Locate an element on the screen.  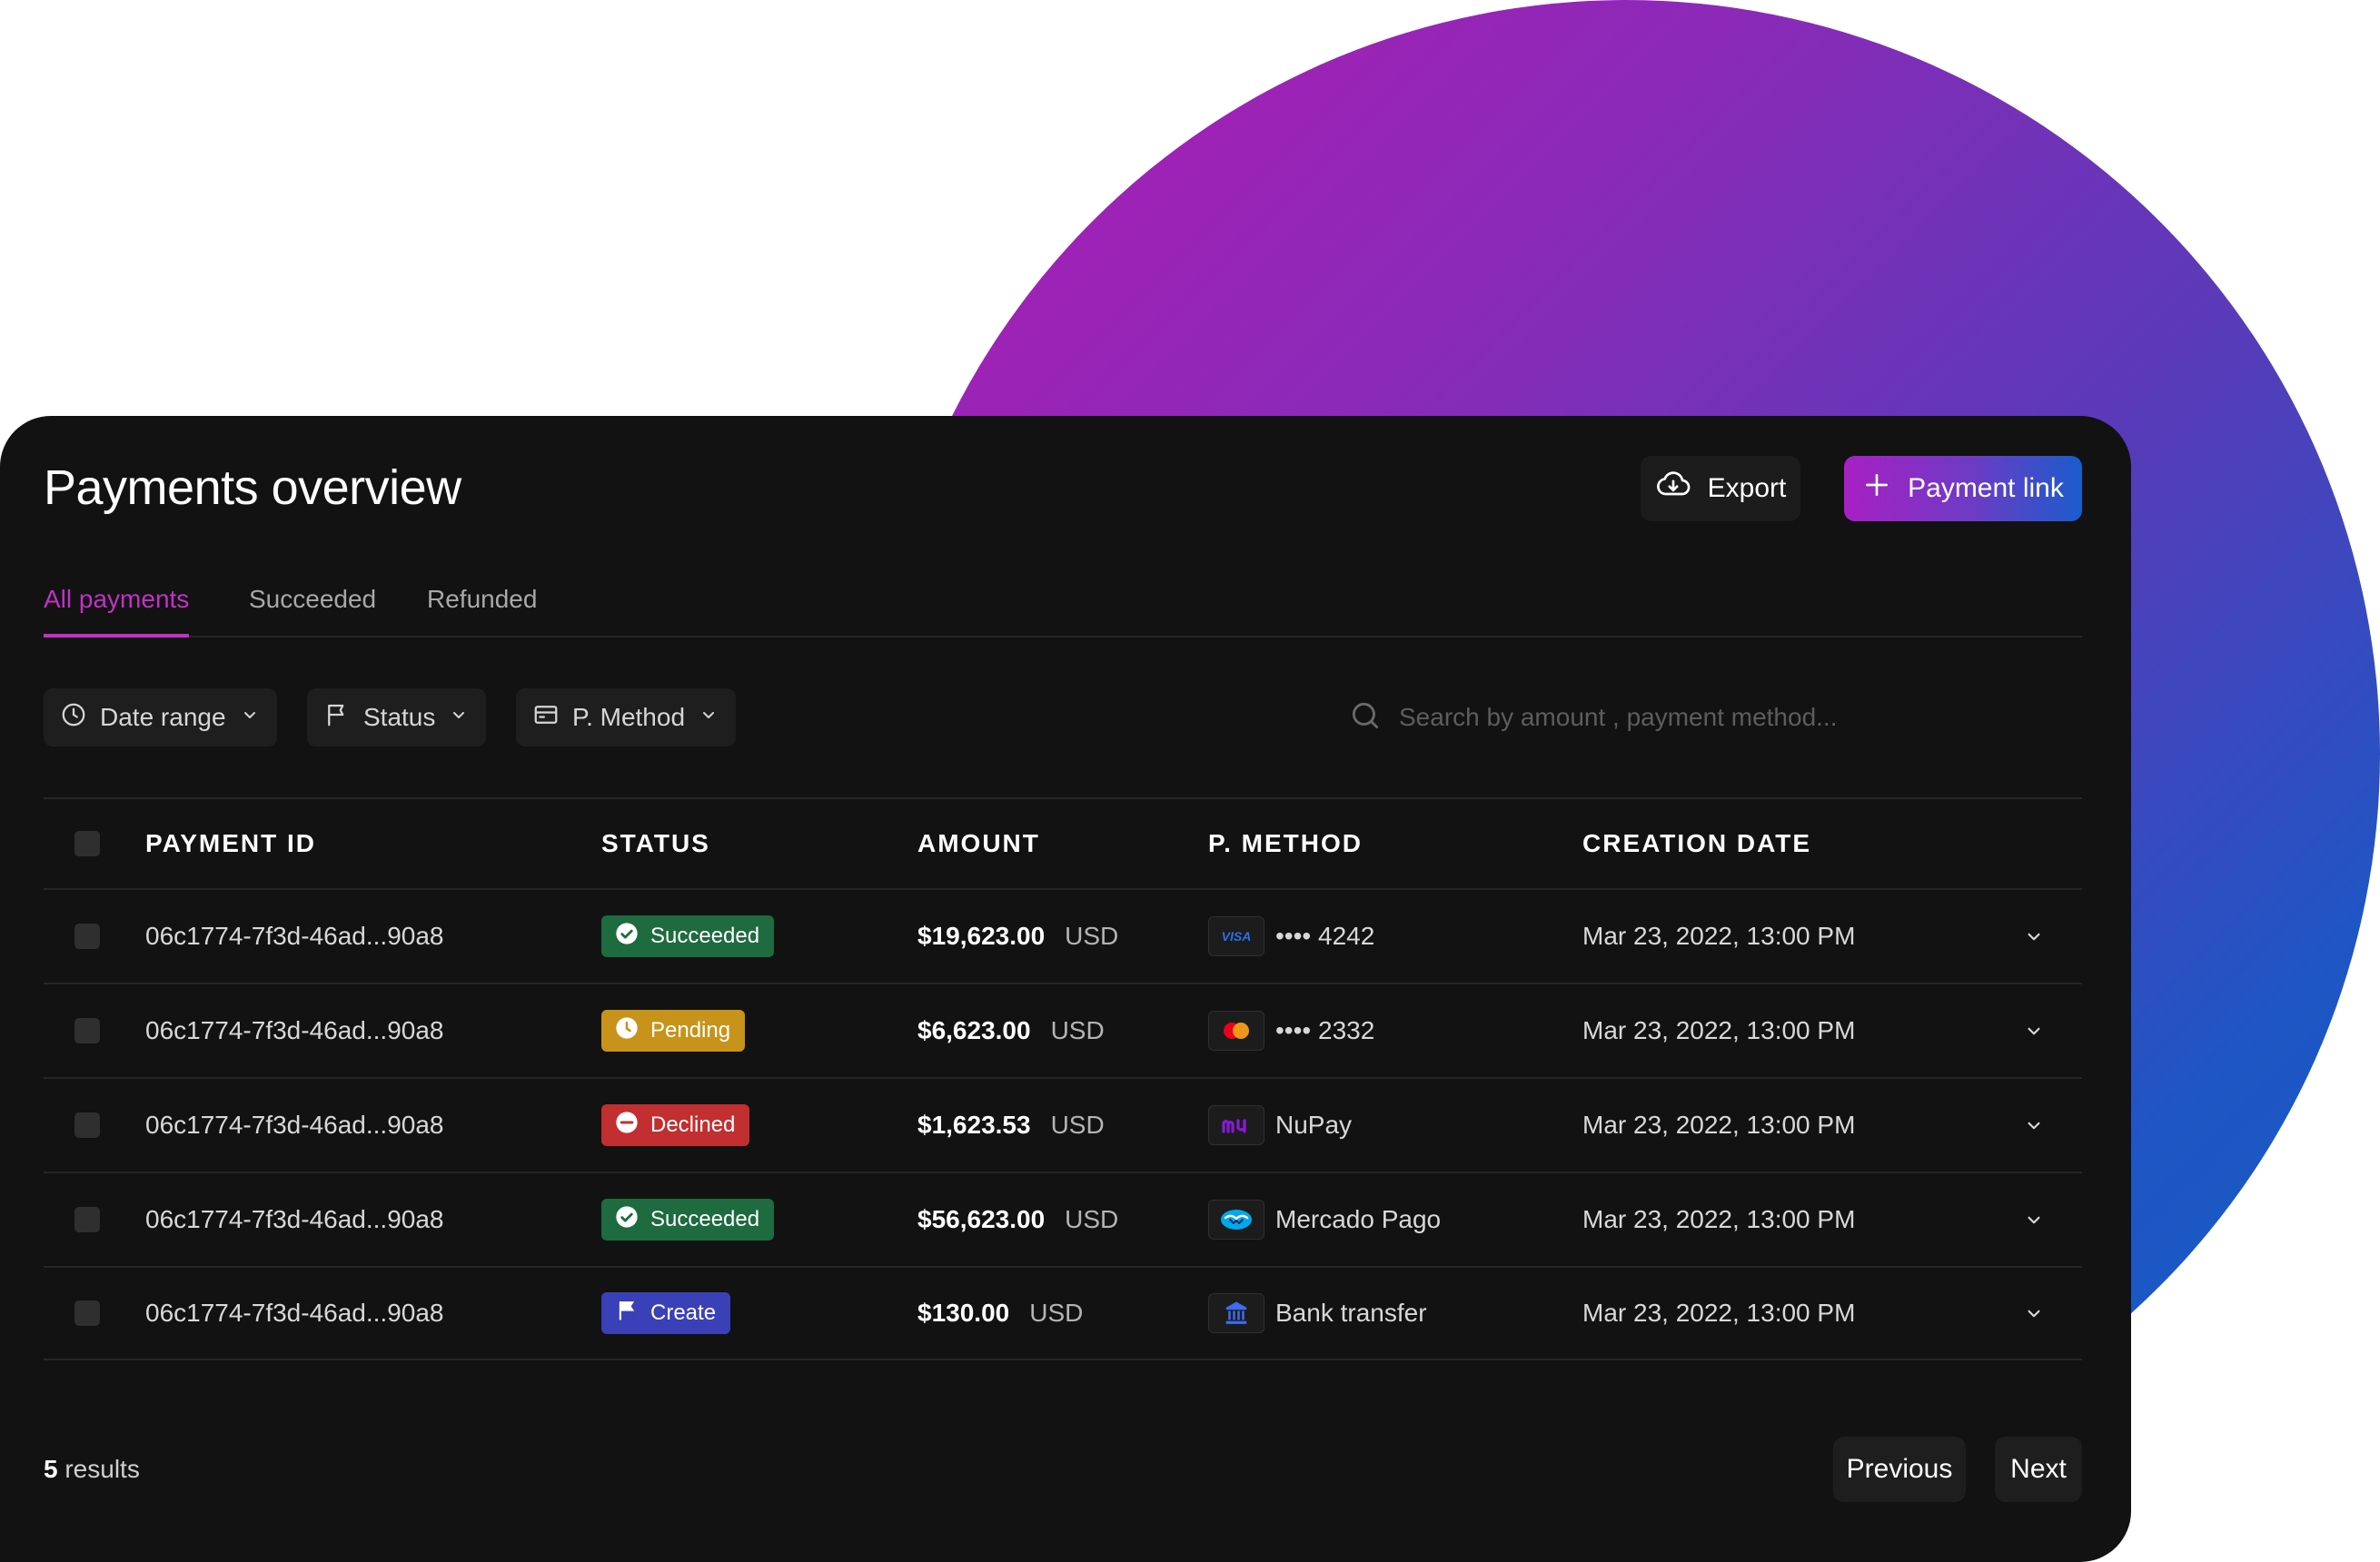
amount-value: $56,623.00 is located at coordinates (982, 1219).